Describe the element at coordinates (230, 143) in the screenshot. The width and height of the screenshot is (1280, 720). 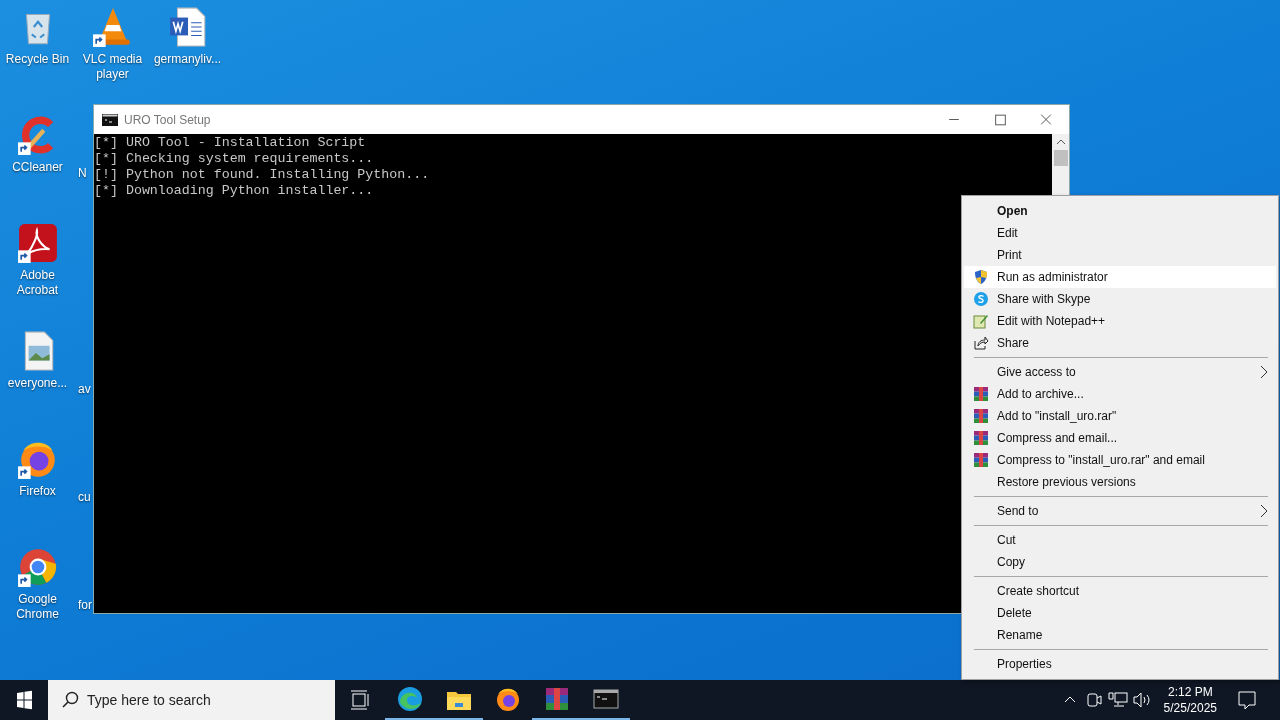
I see `console-line: [*] URO Tool - Installation Script` at that location.